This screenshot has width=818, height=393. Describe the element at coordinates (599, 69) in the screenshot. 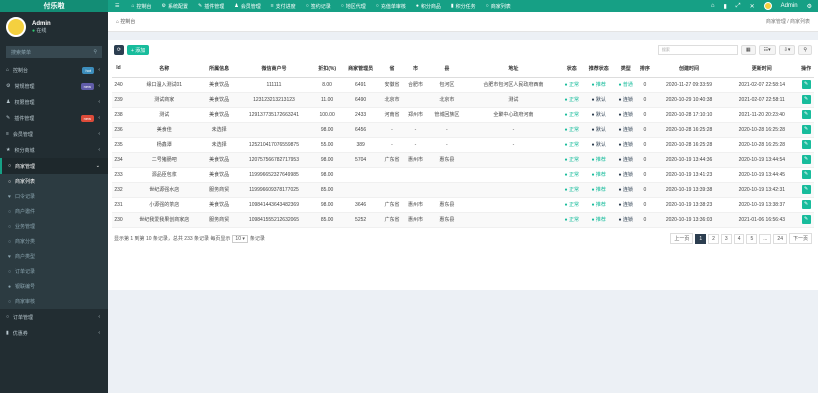

I see `column-header: 推荐状态` at that location.